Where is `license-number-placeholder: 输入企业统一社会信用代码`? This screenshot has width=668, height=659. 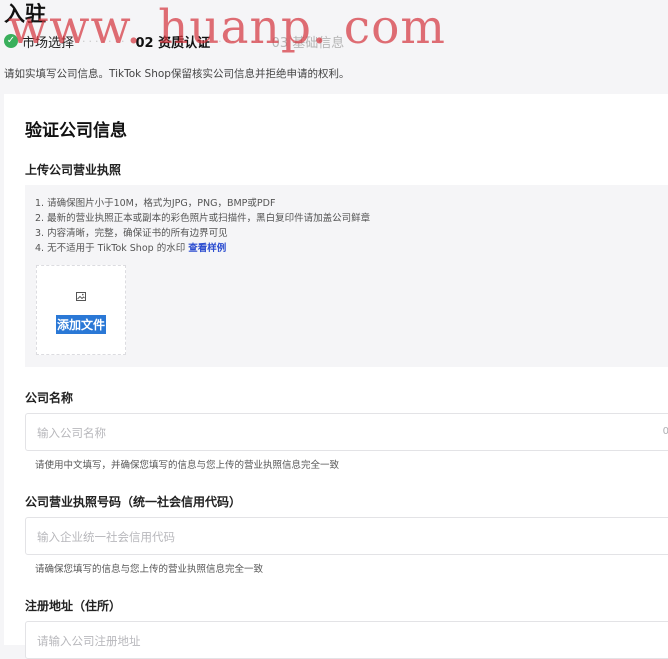 license-number-placeholder: 输入企业统一社会信用代码 is located at coordinates (106, 537).